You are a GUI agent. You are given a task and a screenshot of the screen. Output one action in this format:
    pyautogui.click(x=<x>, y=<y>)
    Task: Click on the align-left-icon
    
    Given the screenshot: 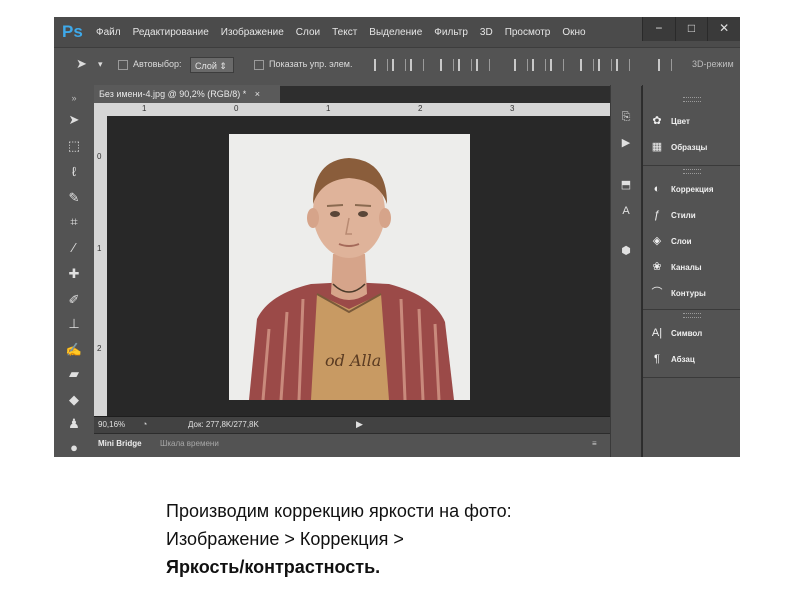 What is the action you would take?
    pyautogui.click(x=447, y=65)
    